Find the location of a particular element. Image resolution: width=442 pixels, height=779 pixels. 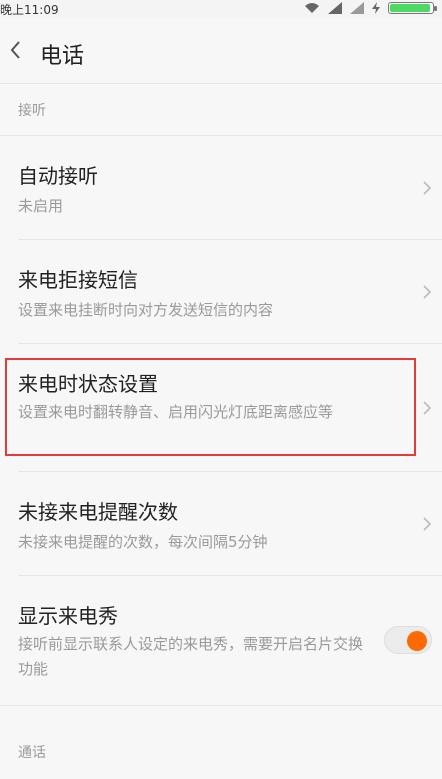

signal-icon is located at coordinates (335, 8).